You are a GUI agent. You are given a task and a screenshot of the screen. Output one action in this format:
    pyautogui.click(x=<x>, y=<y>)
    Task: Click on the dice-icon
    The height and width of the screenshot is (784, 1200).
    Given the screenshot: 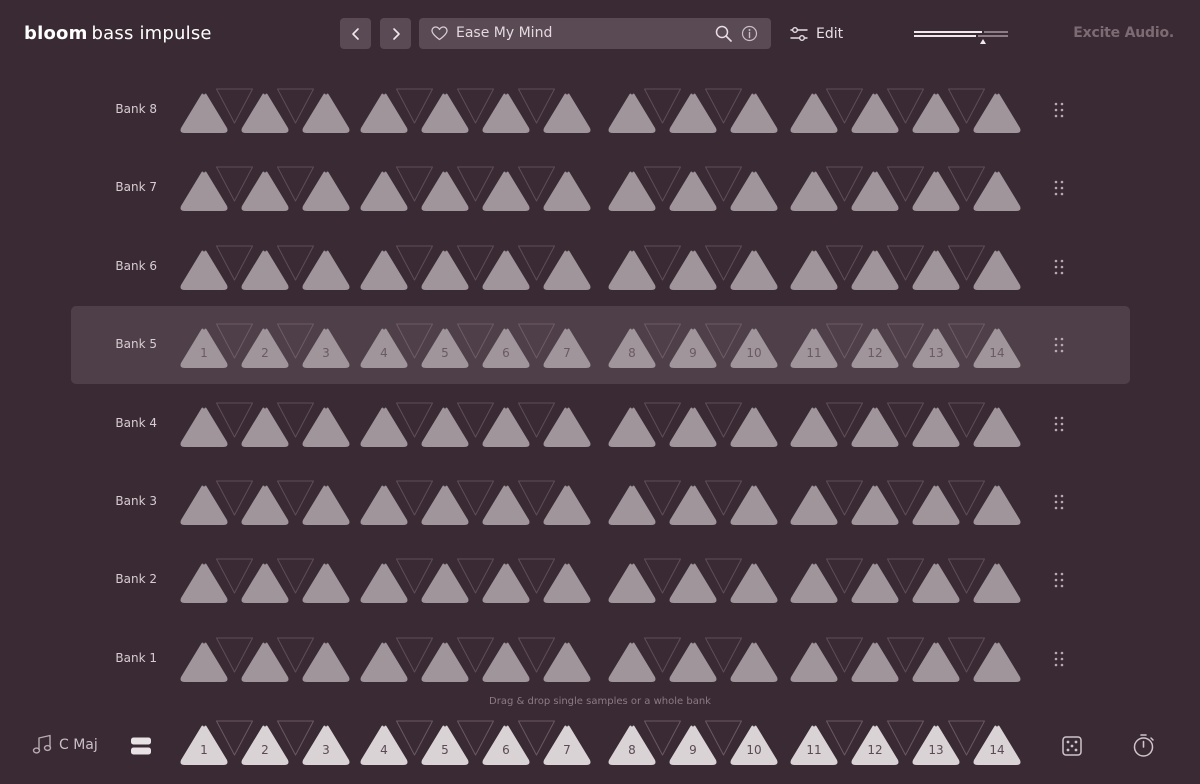 What is the action you would take?
    pyautogui.click(x=1072, y=746)
    